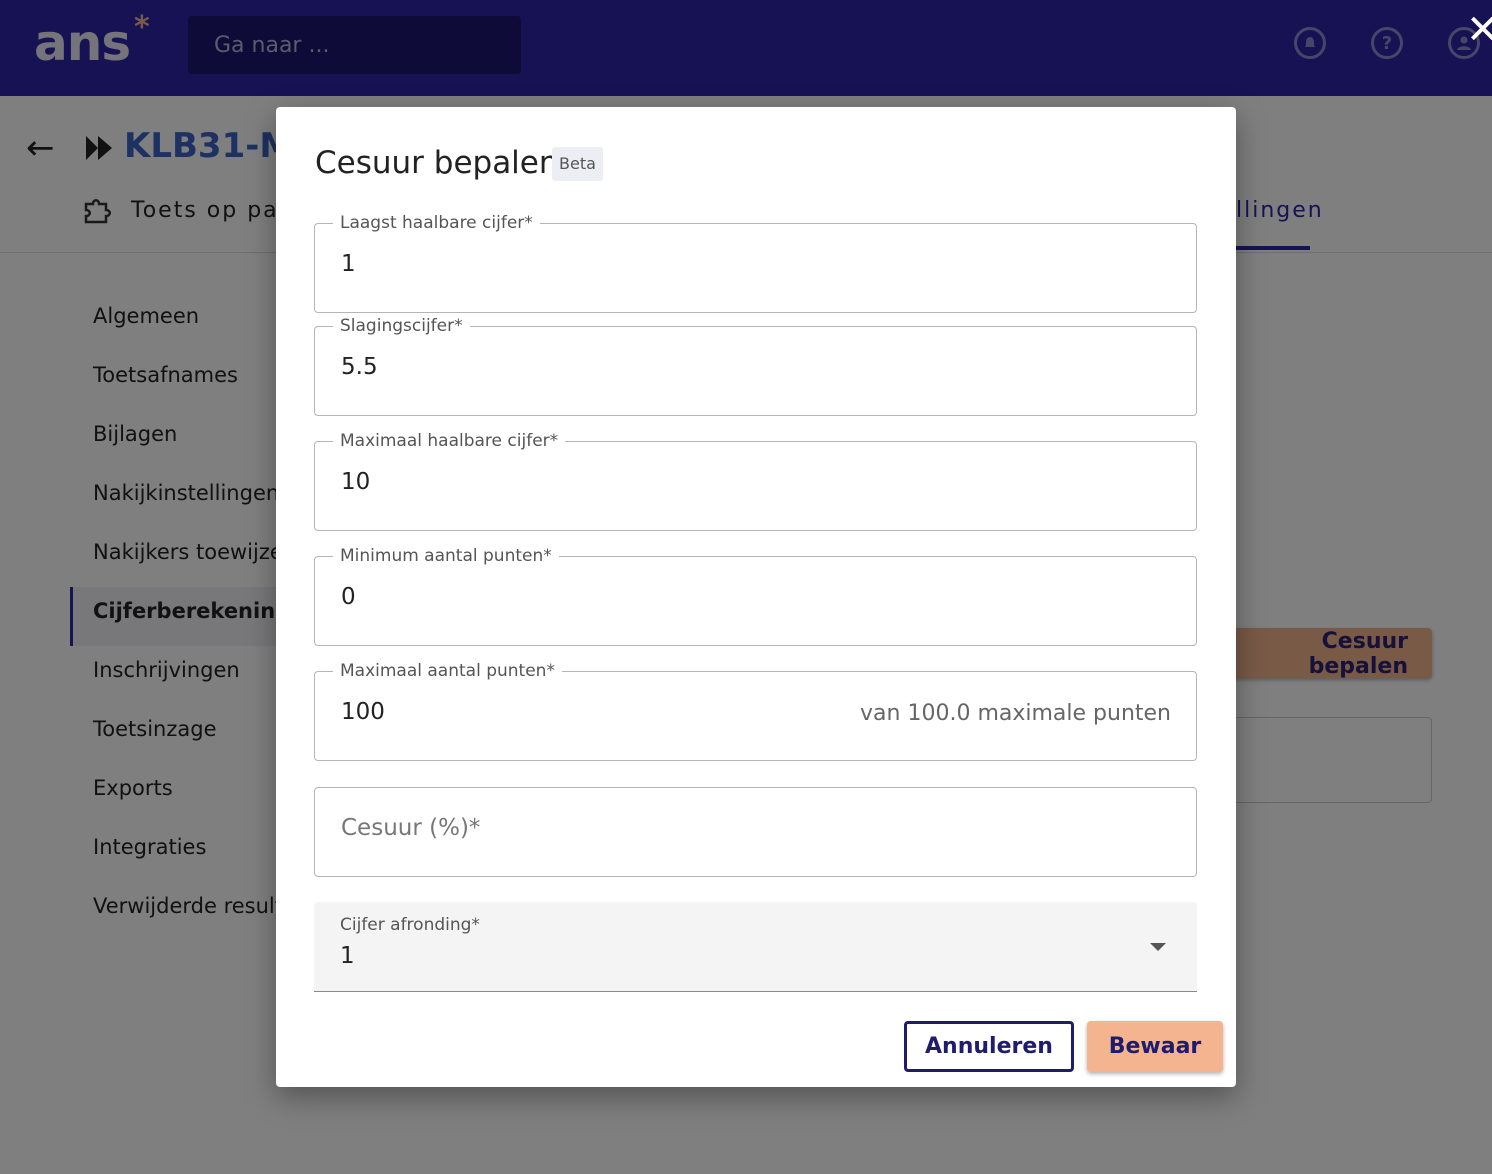 This screenshot has width=1492, height=1174. I want to click on chevron-down-icon, so click(1158, 947).